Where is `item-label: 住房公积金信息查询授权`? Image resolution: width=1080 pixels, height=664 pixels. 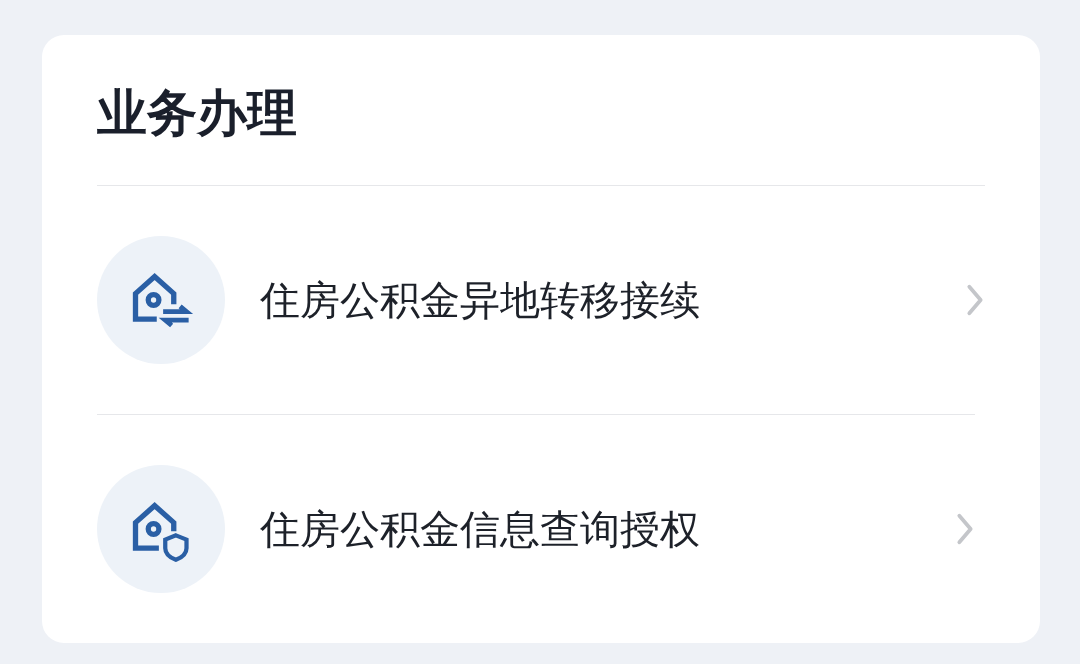
item-label: 住房公积金信息查询授权 is located at coordinates (480, 529).